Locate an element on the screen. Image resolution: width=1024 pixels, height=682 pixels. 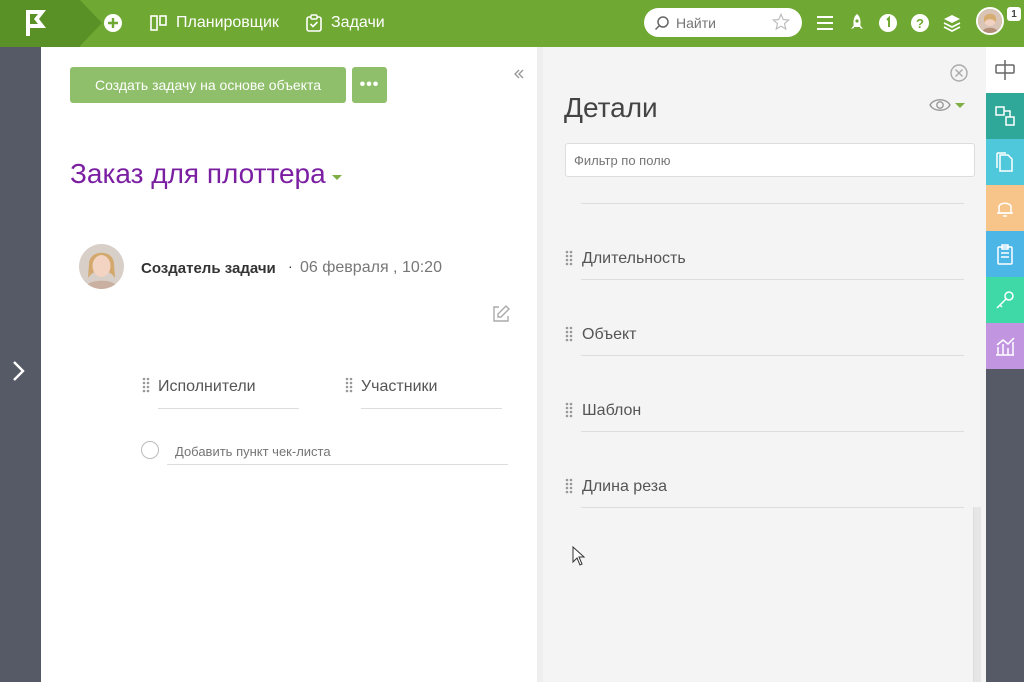
task-title: Заказ для плоттера is located at coordinates (206, 174).